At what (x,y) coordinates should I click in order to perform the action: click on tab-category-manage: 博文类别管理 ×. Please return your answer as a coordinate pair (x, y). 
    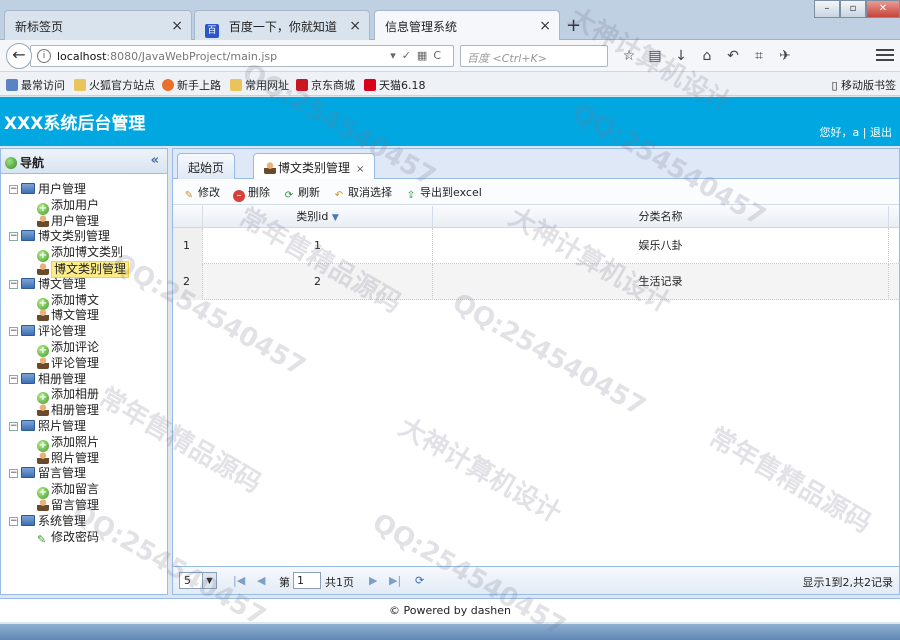
    Looking at the image, I should click on (314, 166).